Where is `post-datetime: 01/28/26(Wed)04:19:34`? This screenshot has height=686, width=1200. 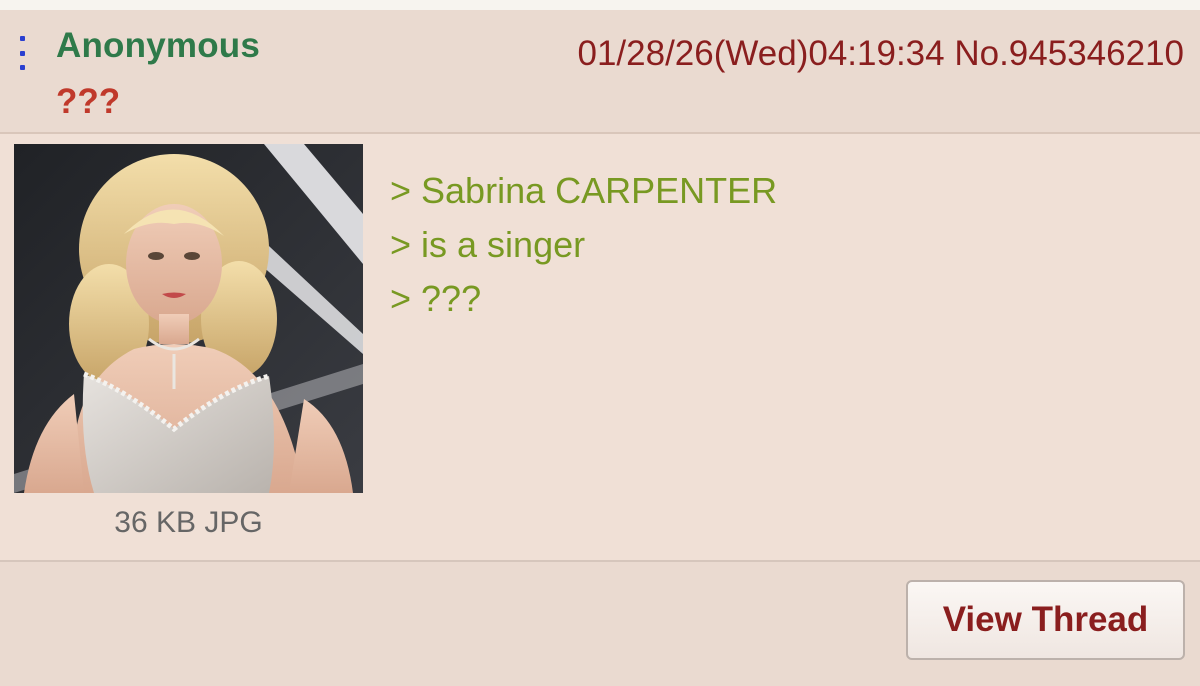
post-datetime: 01/28/26(Wed)04:19:34 is located at coordinates (761, 53).